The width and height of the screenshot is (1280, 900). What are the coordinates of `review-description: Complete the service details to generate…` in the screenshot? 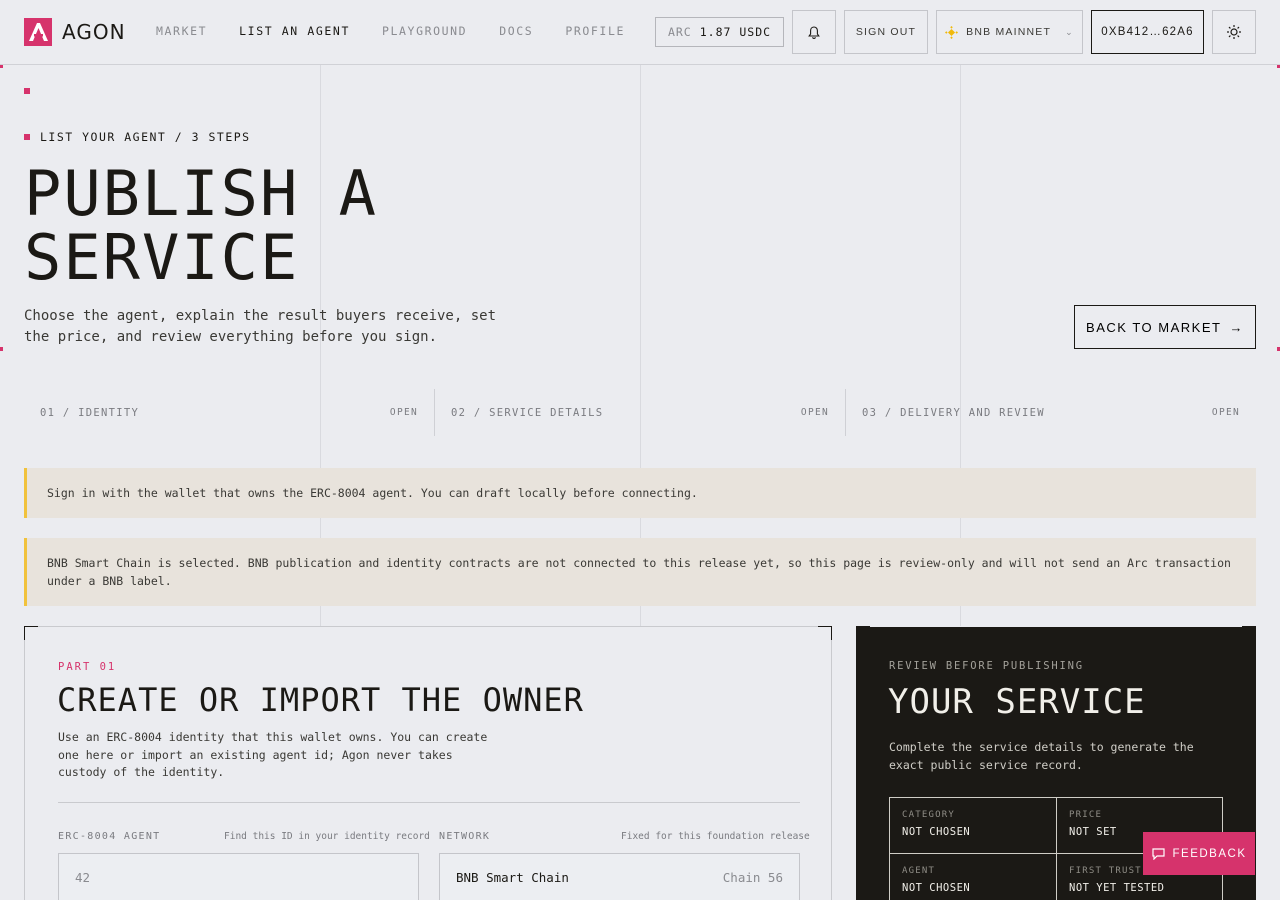 It's located at (1041, 756).